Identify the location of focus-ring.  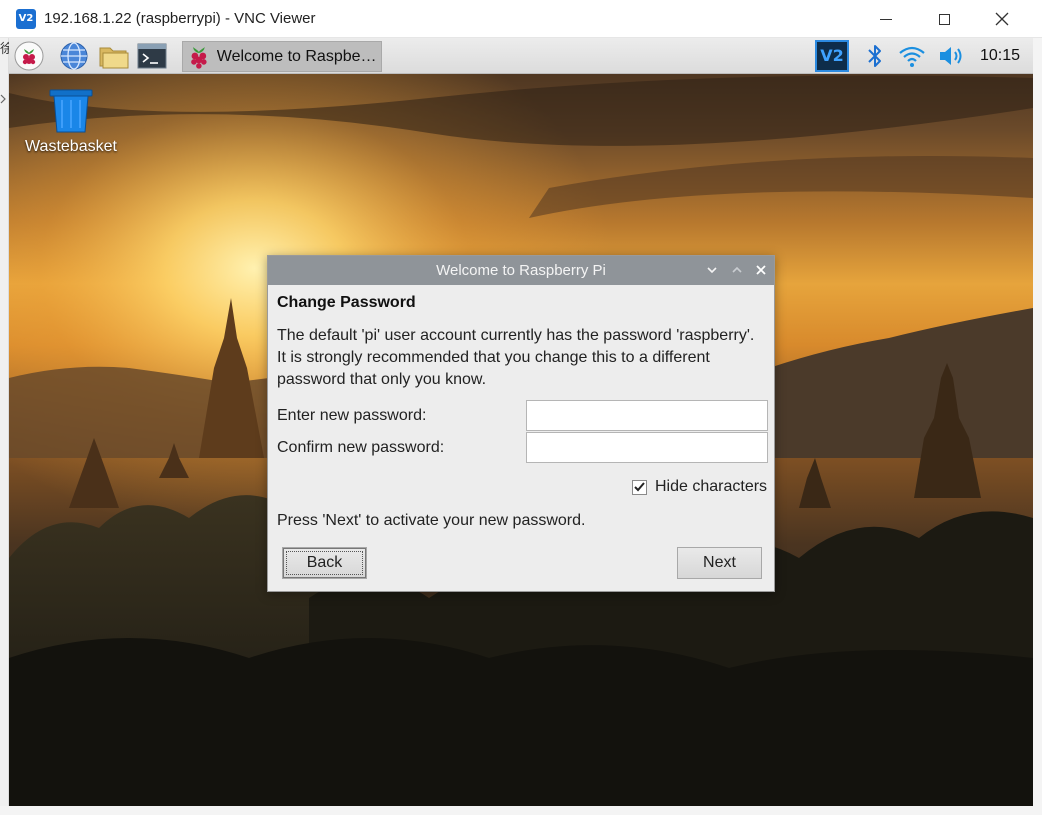
(324, 563).